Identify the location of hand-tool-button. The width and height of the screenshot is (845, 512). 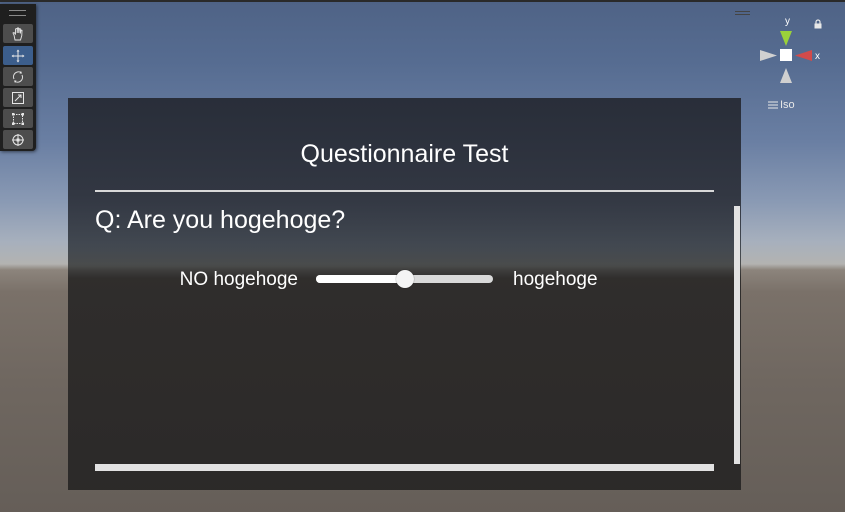
(18, 33).